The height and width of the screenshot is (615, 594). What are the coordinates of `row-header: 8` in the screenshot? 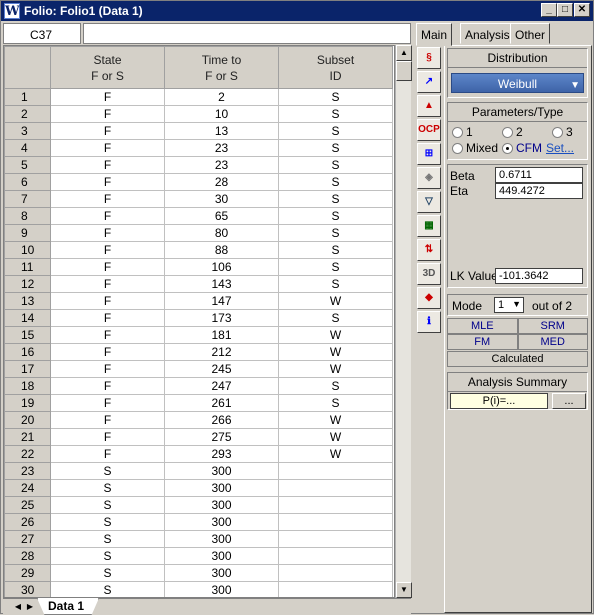 It's located at (27, 216).